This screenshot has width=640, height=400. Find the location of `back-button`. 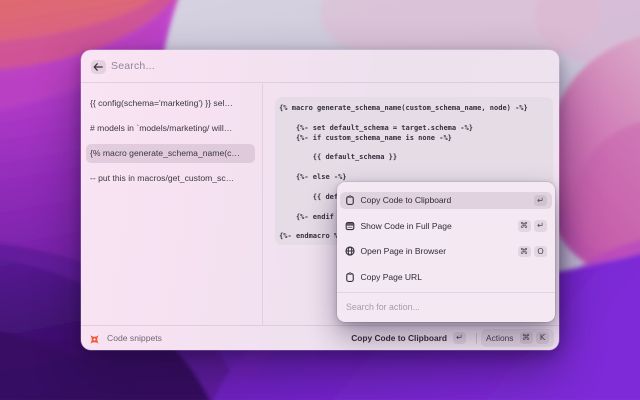

back-button is located at coordinates (98, 66).